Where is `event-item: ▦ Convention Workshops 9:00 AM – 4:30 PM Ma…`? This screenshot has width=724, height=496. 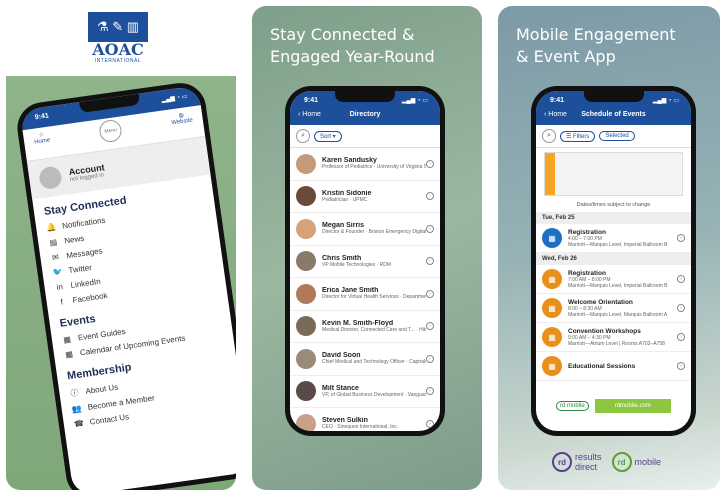
event-item: ▦ Convention Workshops 9:00 AM – 4:30 PM Ma… is located at coordinates (613, 337).